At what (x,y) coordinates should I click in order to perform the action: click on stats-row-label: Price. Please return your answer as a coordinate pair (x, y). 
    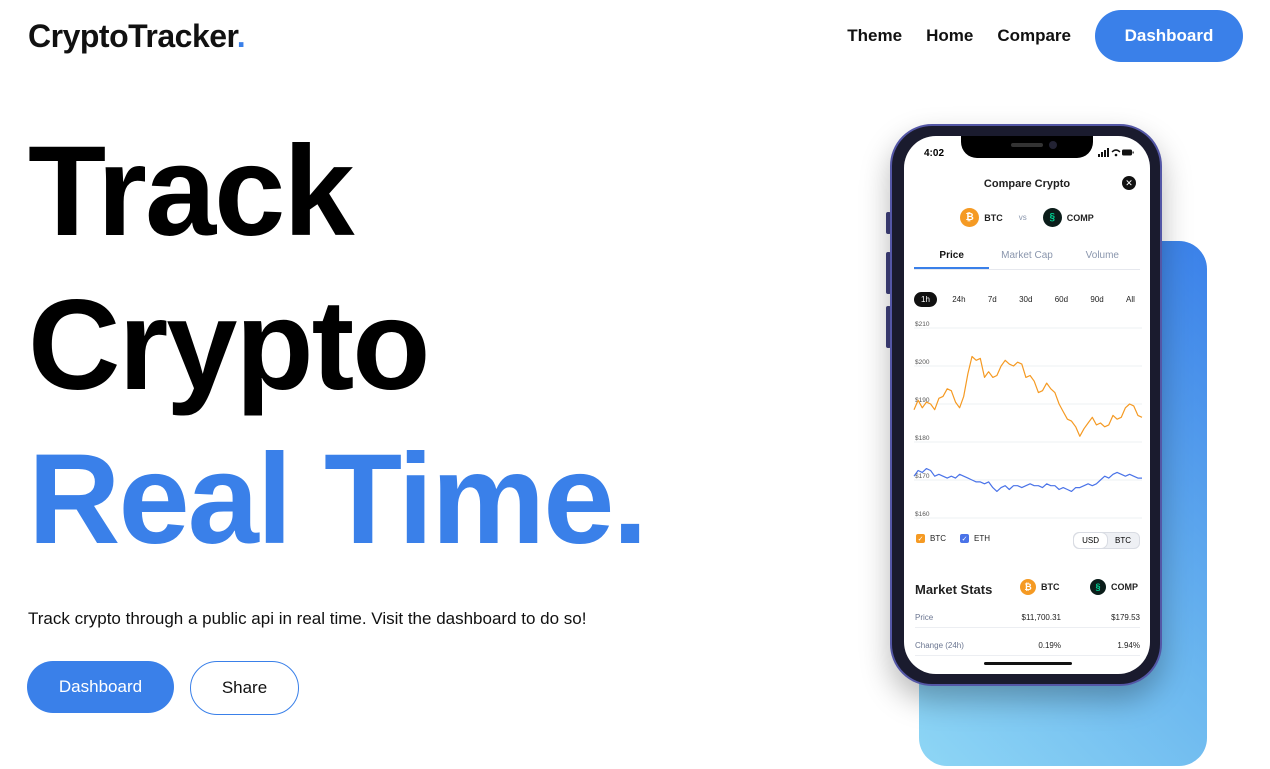
    Looking at the image, I should click on (924, 617).